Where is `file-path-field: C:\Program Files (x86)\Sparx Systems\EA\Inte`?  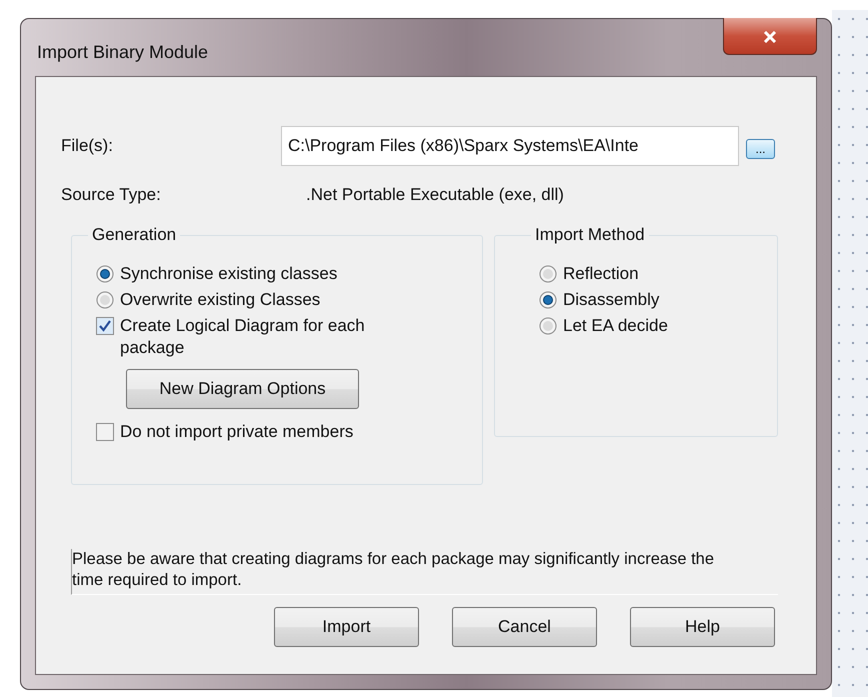 file-path-field: C:\Program Files (x86)\Sparx Systems\EA\Inte is located at coordinates (510, 146).